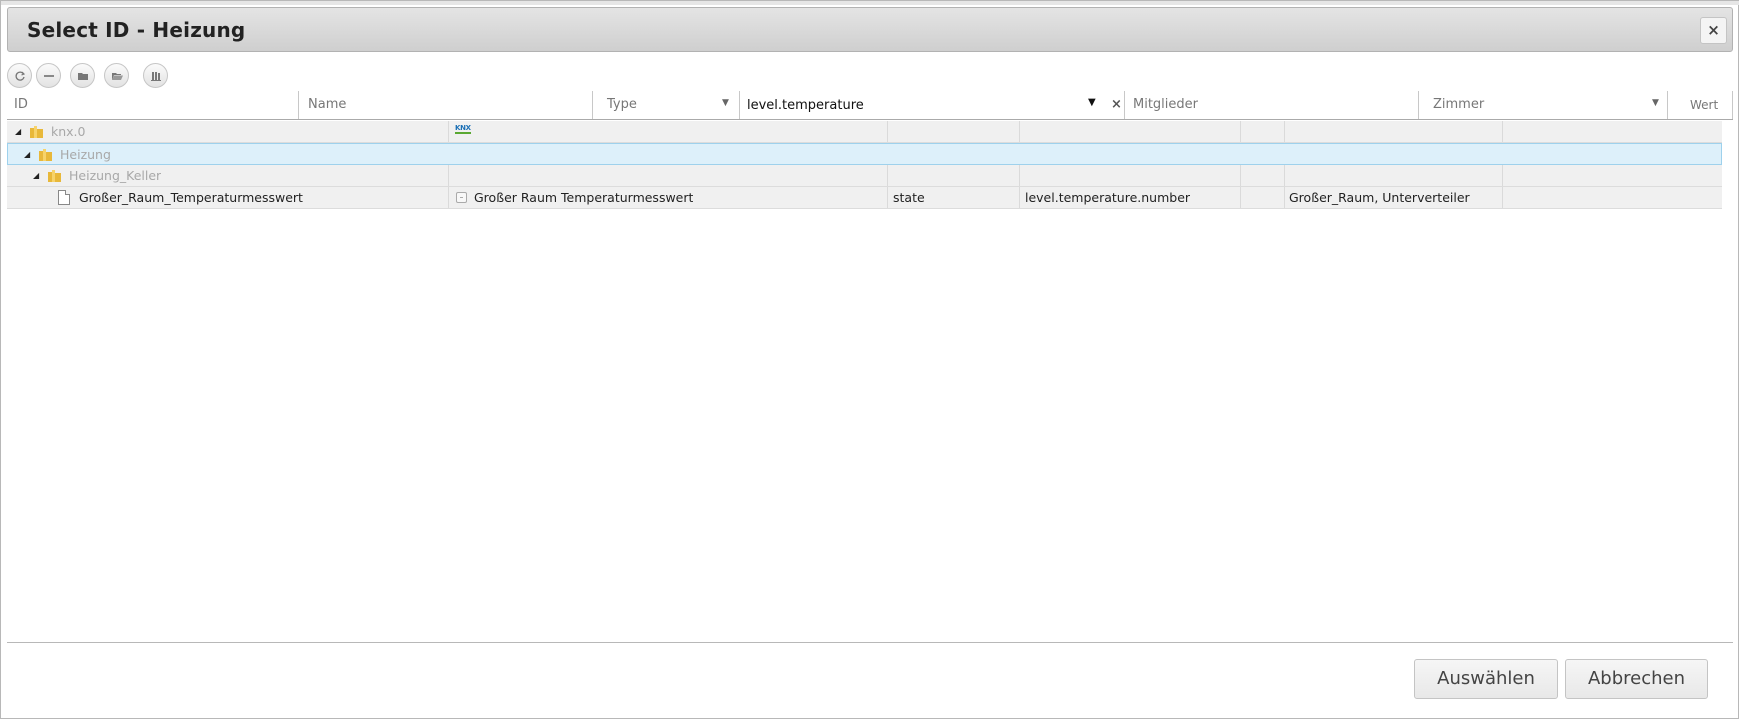 The width and height of the screenshot is (1739, 719). Describe the element at coordinates (327, 105) in the screenshot. I see `column-header-name: Name` at that location.